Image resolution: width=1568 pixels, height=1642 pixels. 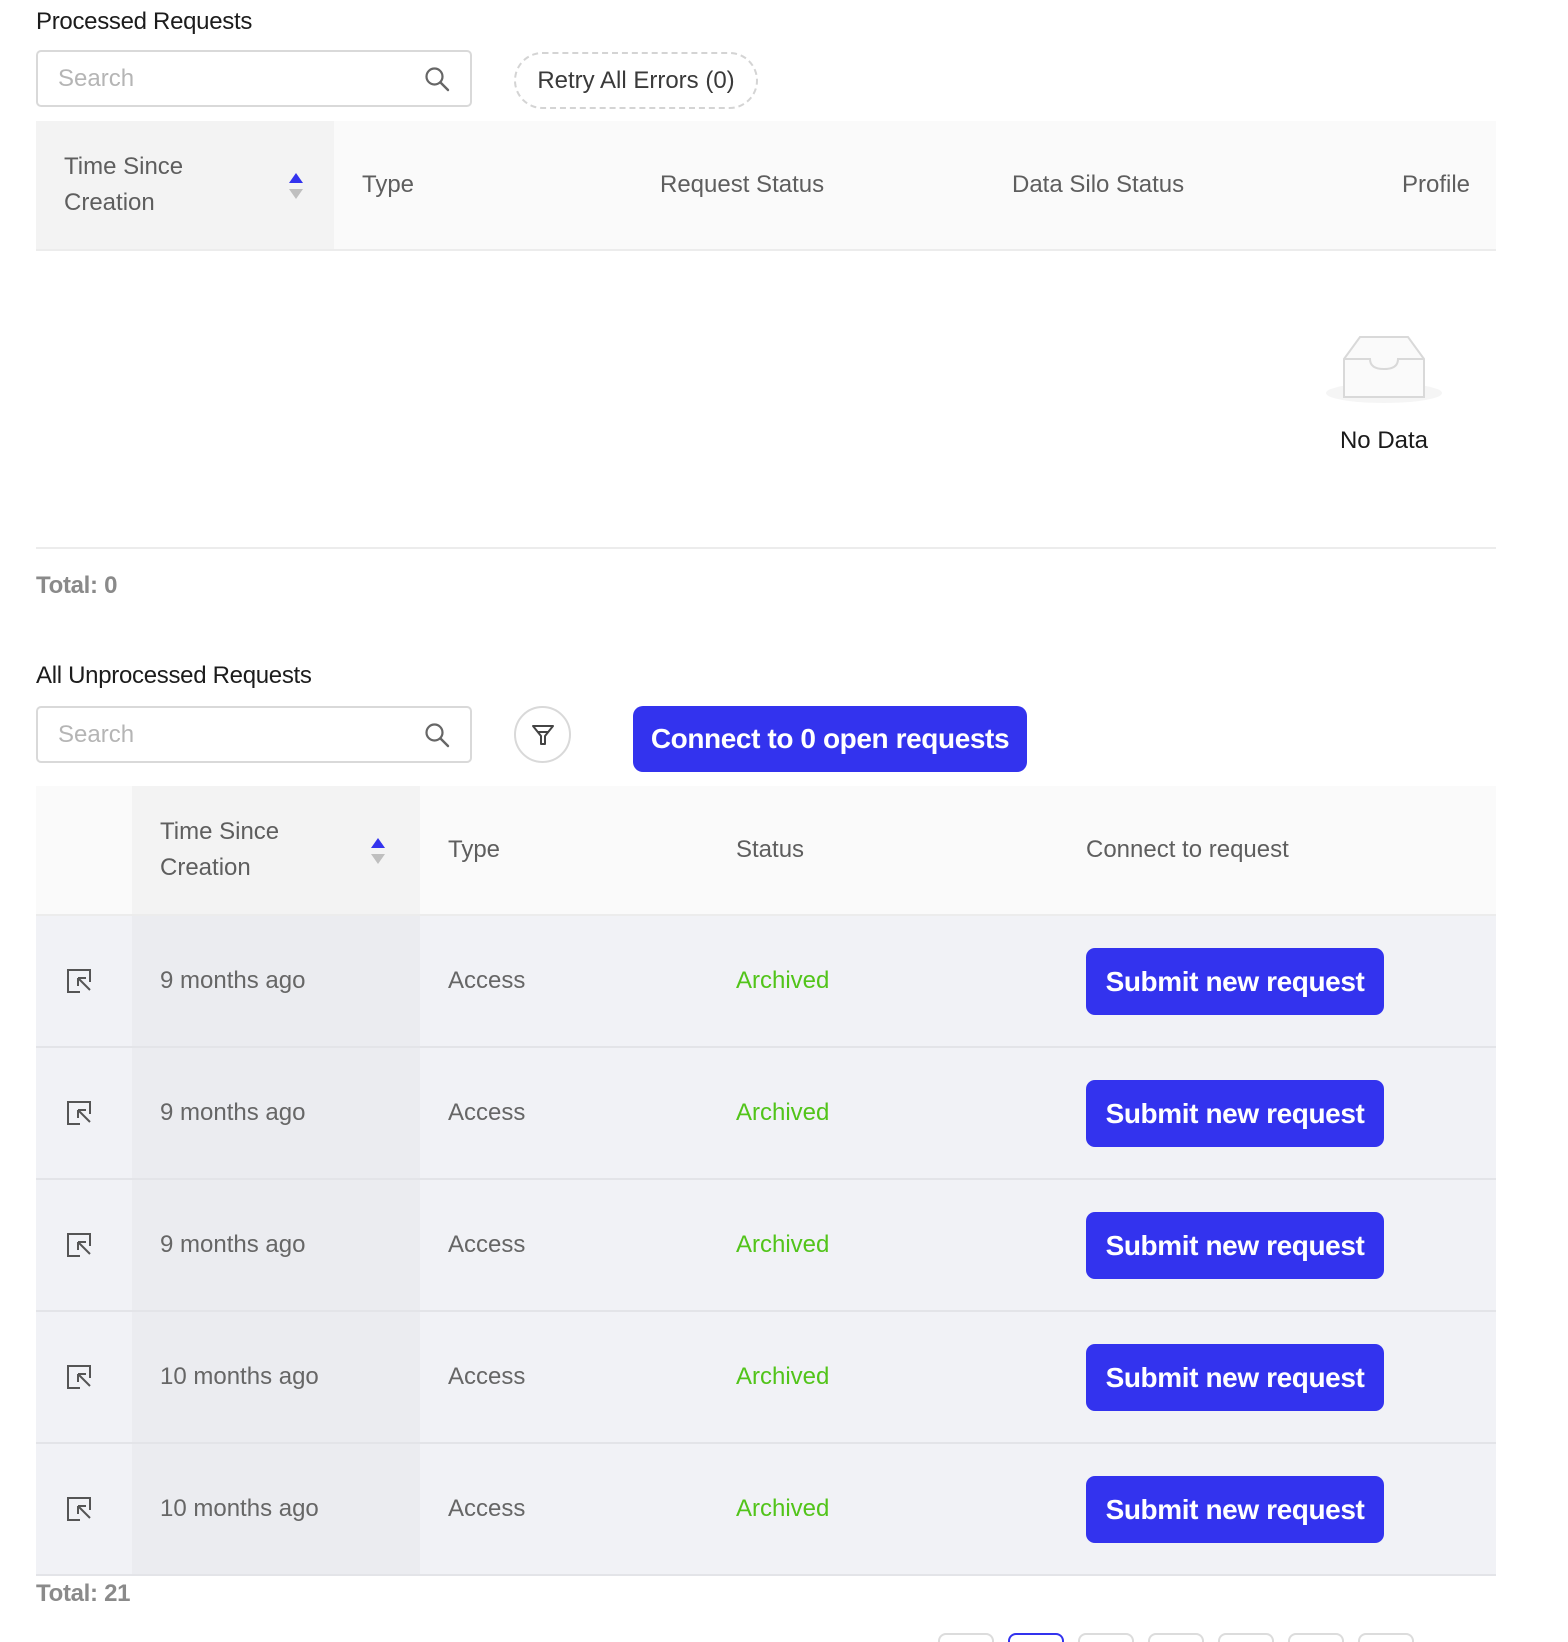 What do you see at coordinates (77, 585) in the screenshot?
I see `processed-total: Total: 0` at bounding box center [77, 585].